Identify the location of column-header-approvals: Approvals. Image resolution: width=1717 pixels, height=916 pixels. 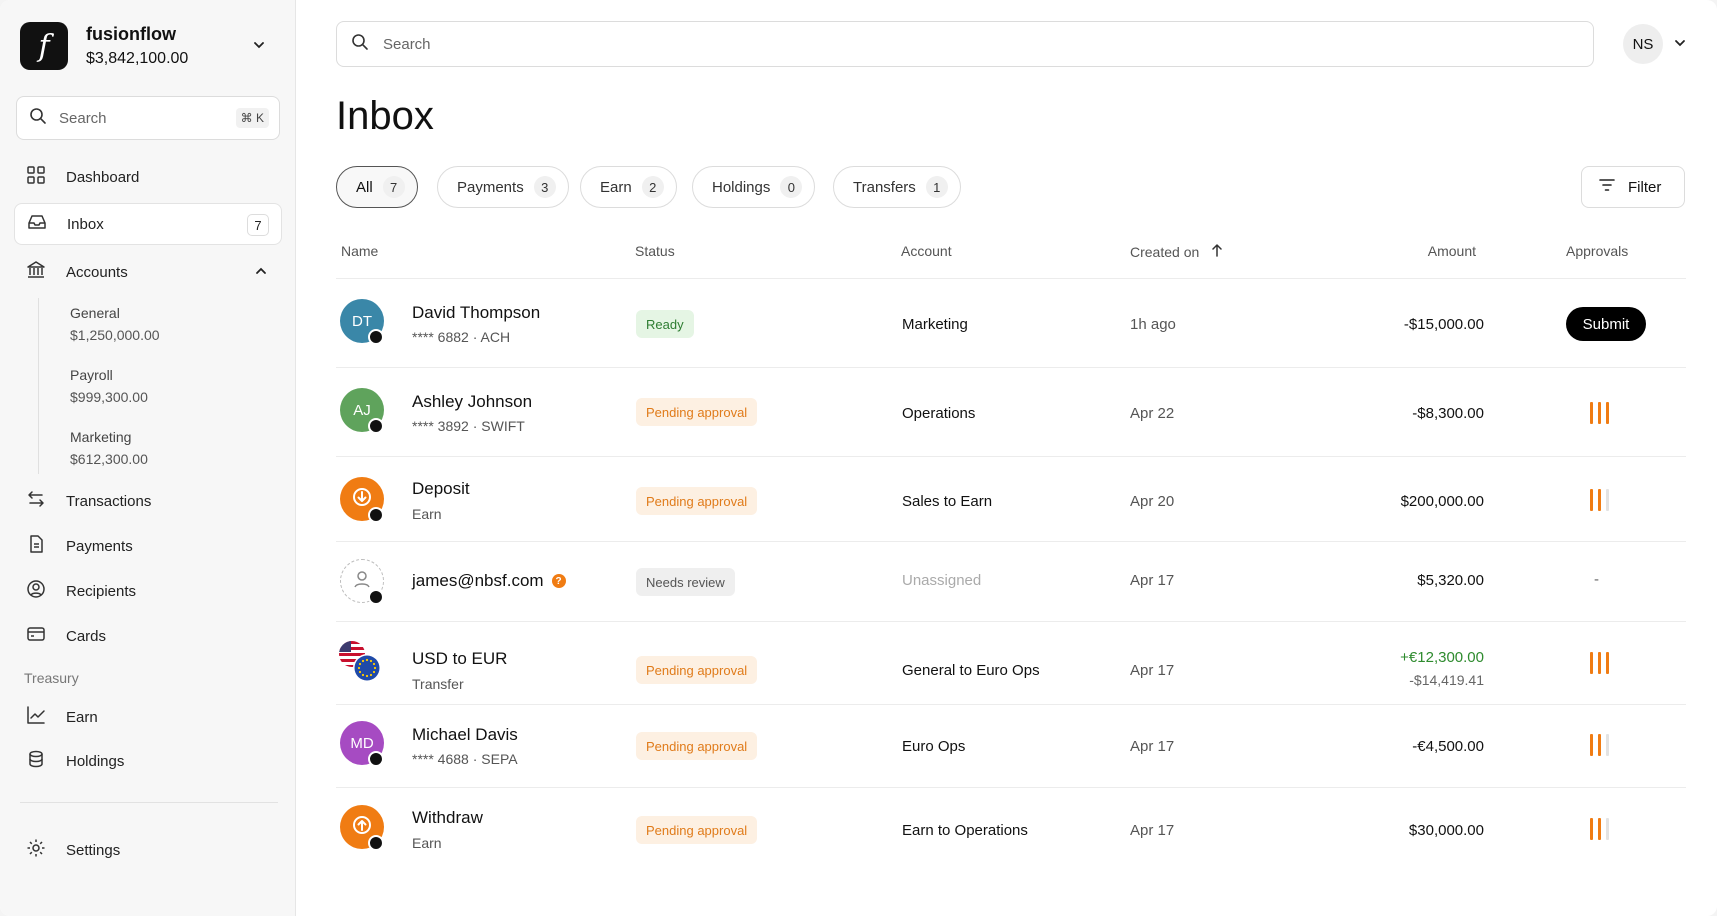
(1597, 251).